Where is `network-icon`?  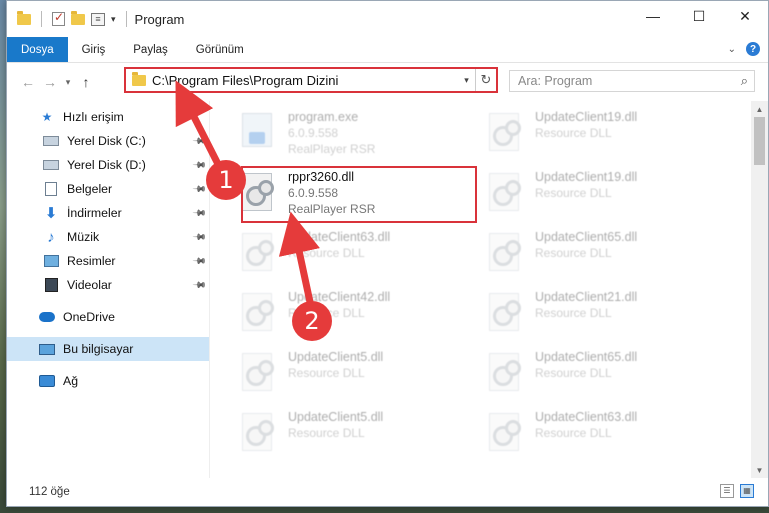
network-icon is located at coordinates (47, 381).